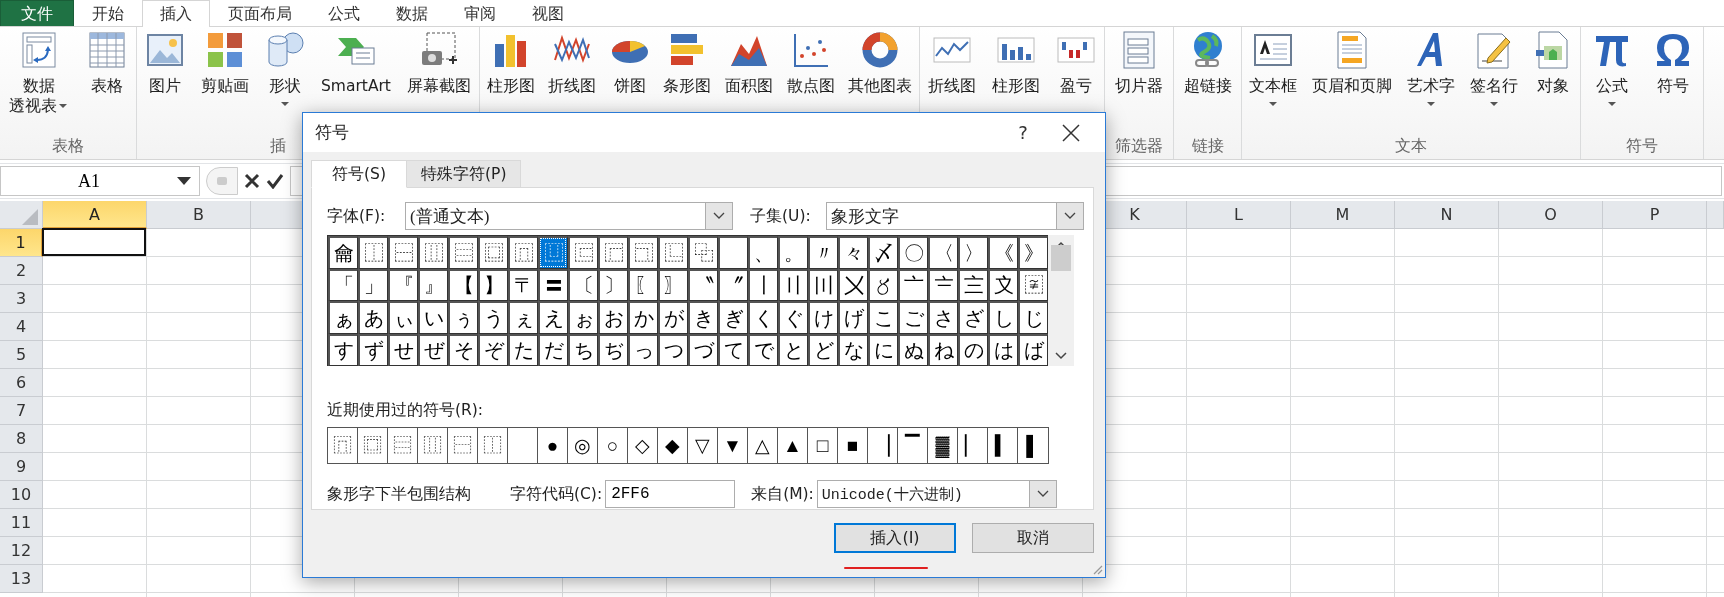 The height and width of the screenshot is (597, 1724). What do you see at coordinates (406, 410) in the screenshot?
I see `section-label: 近期使用过的符号(R):` at bounding box center [406, 410].